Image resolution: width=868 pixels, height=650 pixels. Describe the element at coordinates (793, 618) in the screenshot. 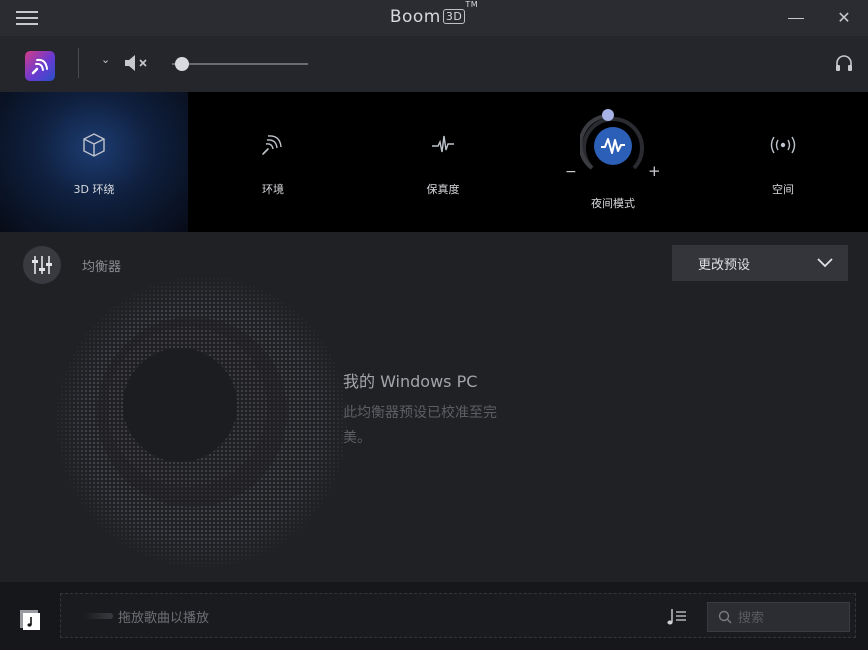

I see `search-input` at that location.